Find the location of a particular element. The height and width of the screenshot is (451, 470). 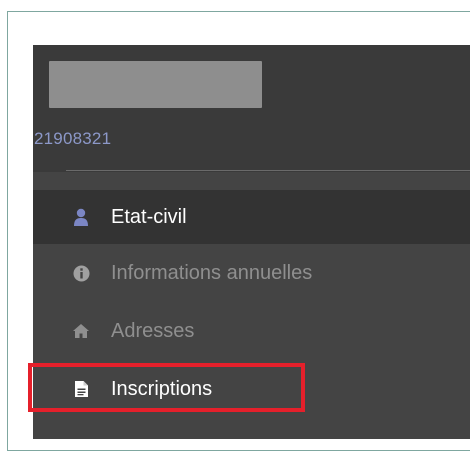

home-icon is located at coordinates (81, 331).